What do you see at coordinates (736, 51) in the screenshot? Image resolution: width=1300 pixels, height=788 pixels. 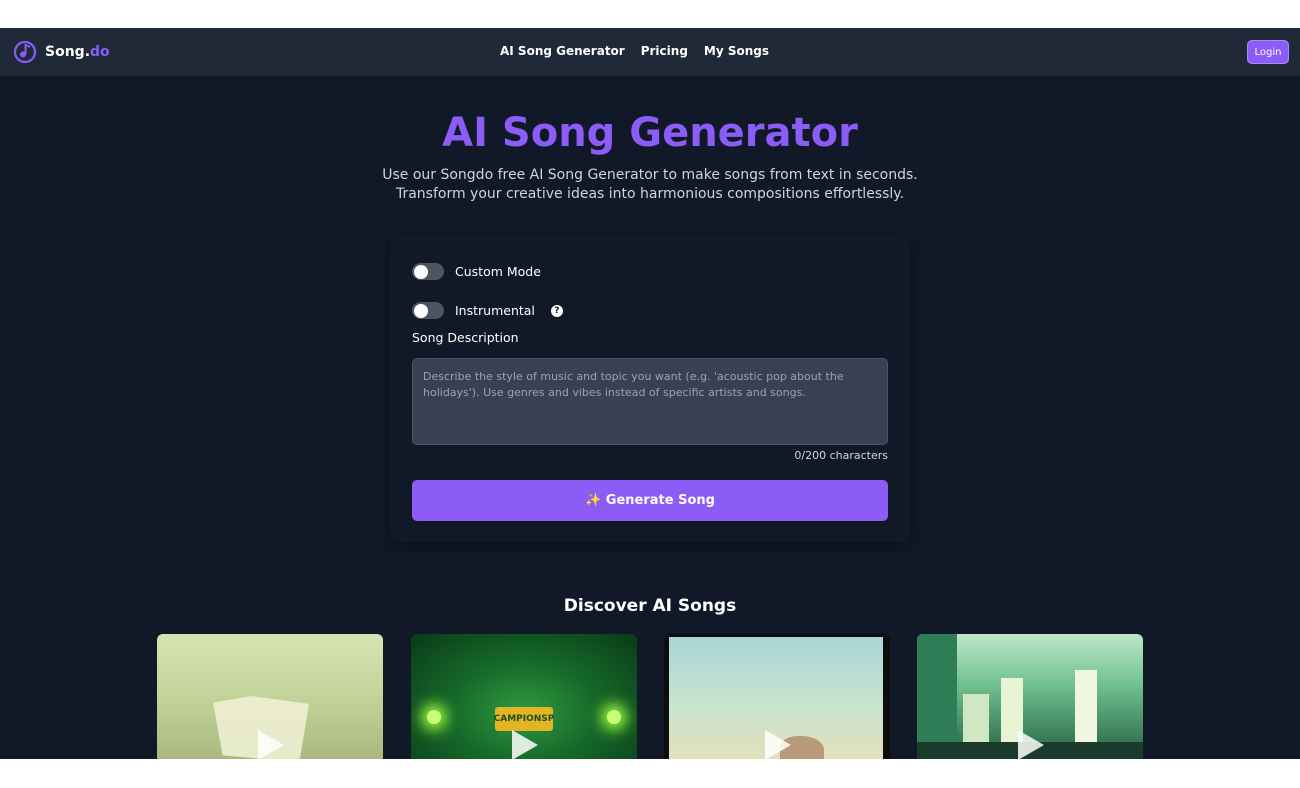 I see `nav-link-my-songs: My Songs` at bounding box center [736, 51].